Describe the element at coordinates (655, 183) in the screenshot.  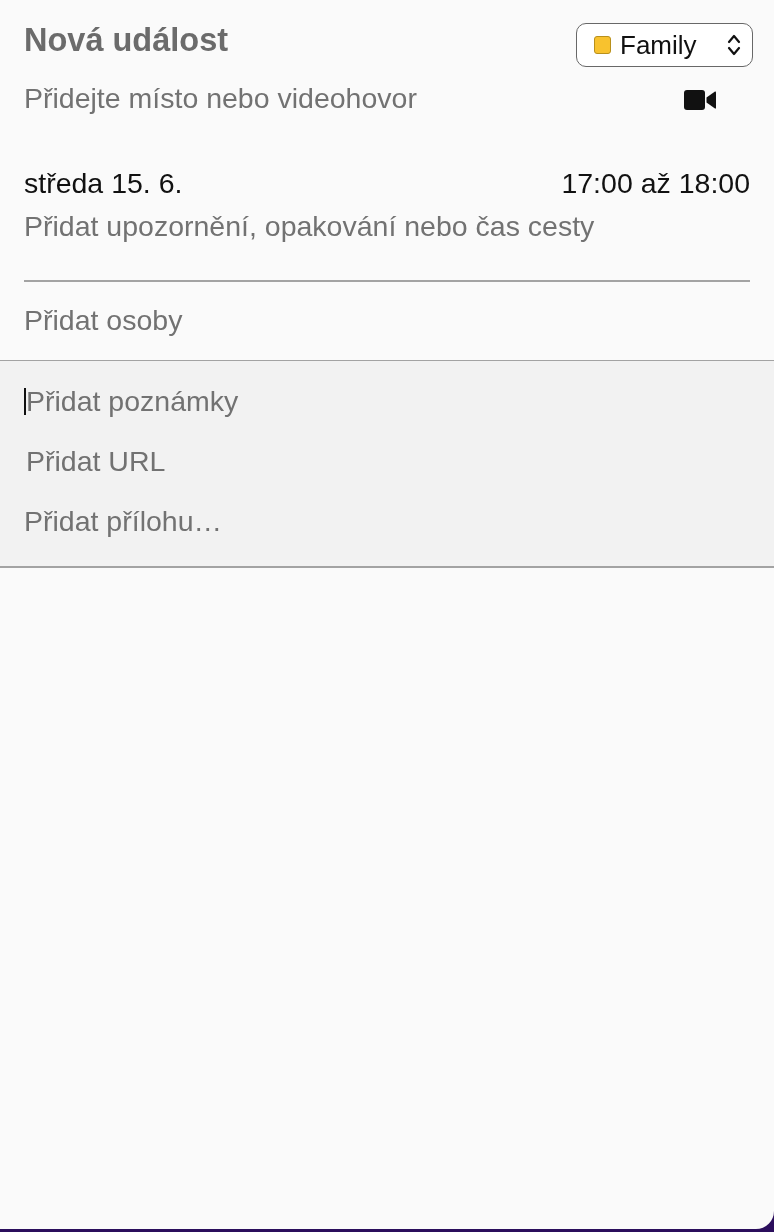
I see `event-time: 17:00 až 18:00` at that location.